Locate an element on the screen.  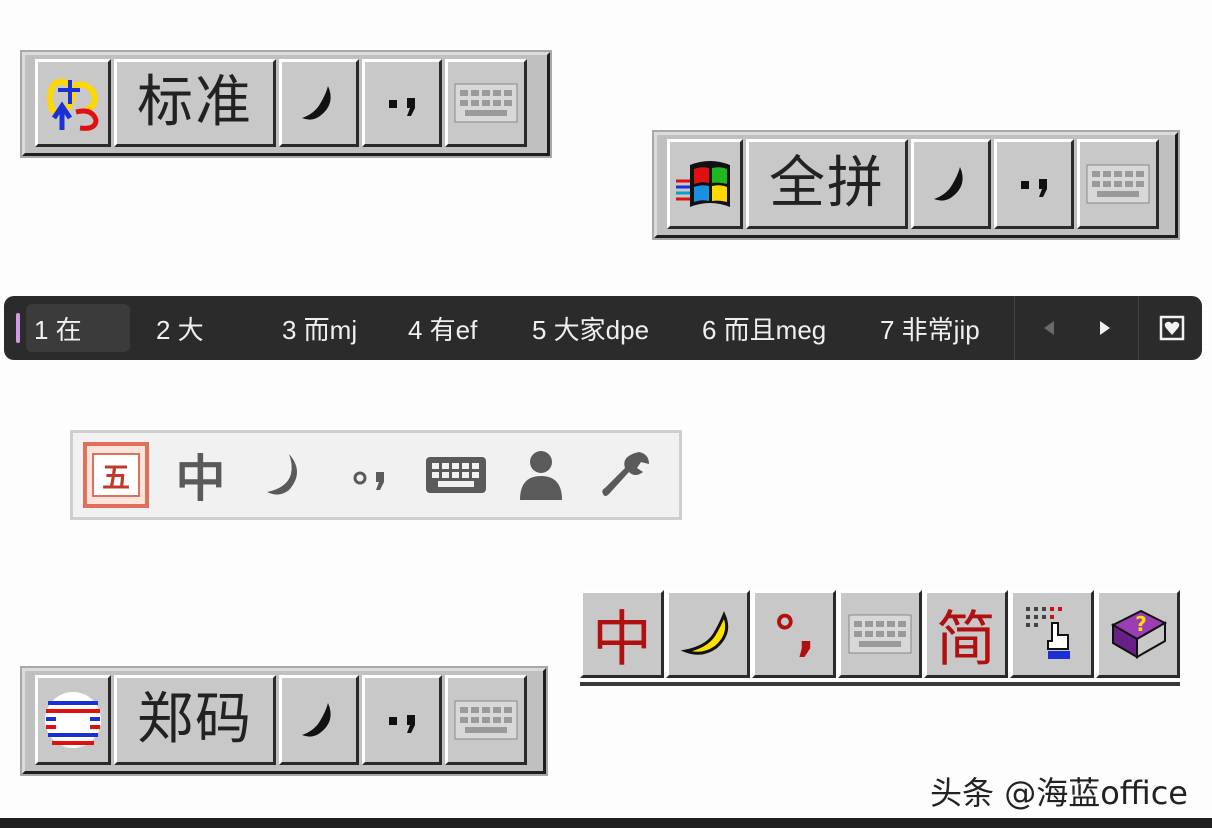
input-mode-button: 标准 is located at coordinates (195, 103).